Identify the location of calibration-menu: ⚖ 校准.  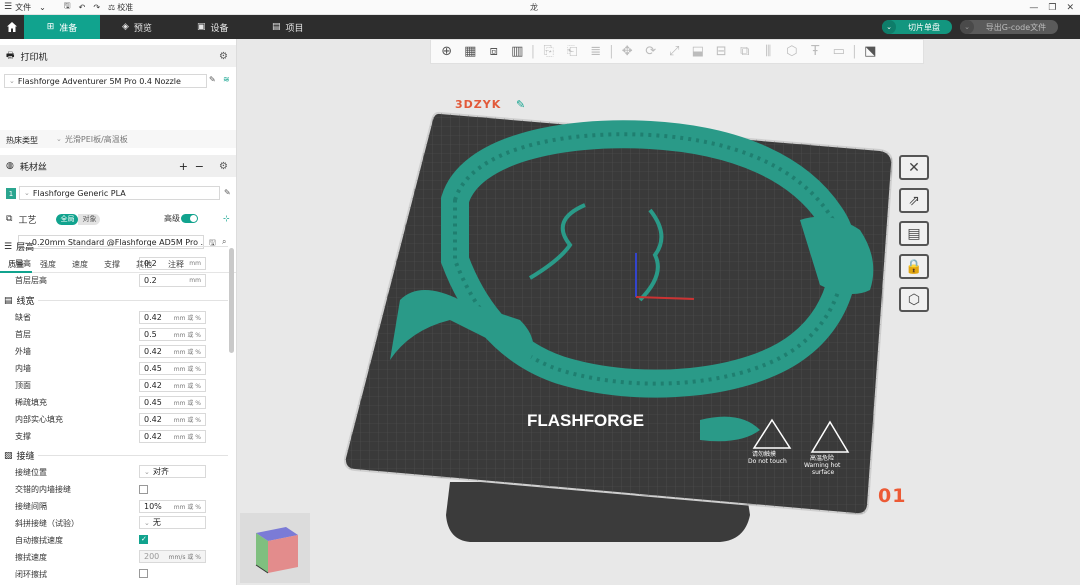
(120, 7).